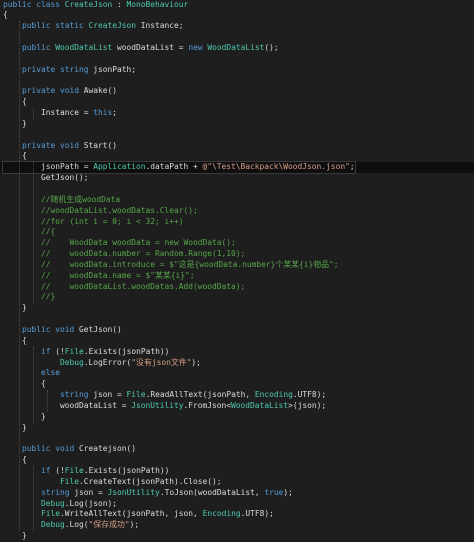 This screenshot has height=542, width=474. I want to click on code-token: :, so click(119, 4).